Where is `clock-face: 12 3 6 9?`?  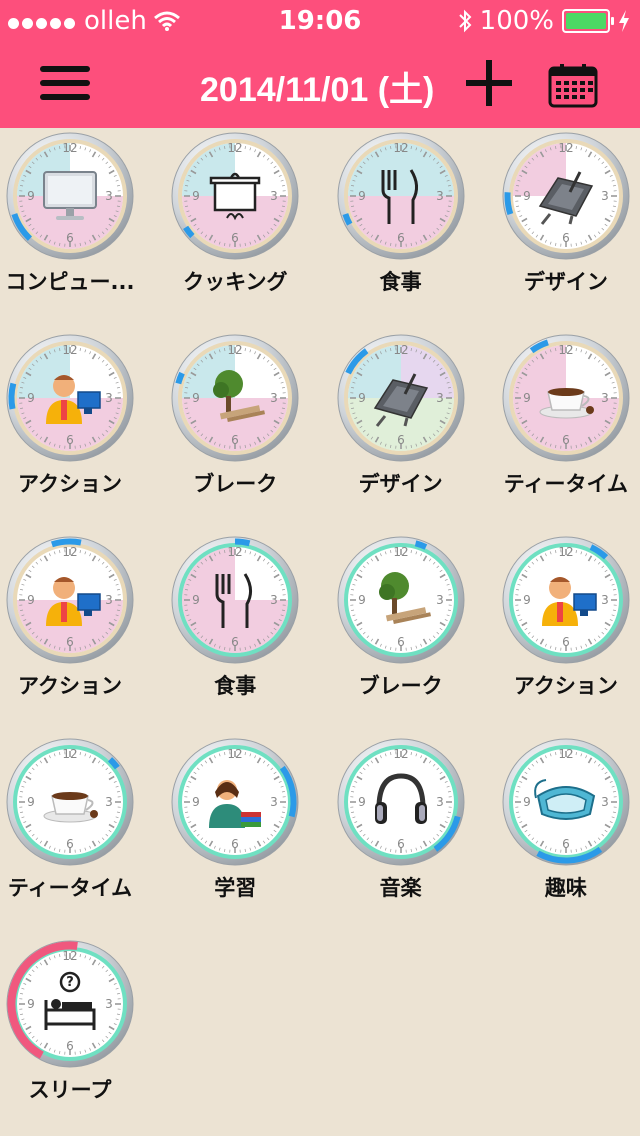
clock-face: 12 3 6 9? is located at coordinates (70, 1004).